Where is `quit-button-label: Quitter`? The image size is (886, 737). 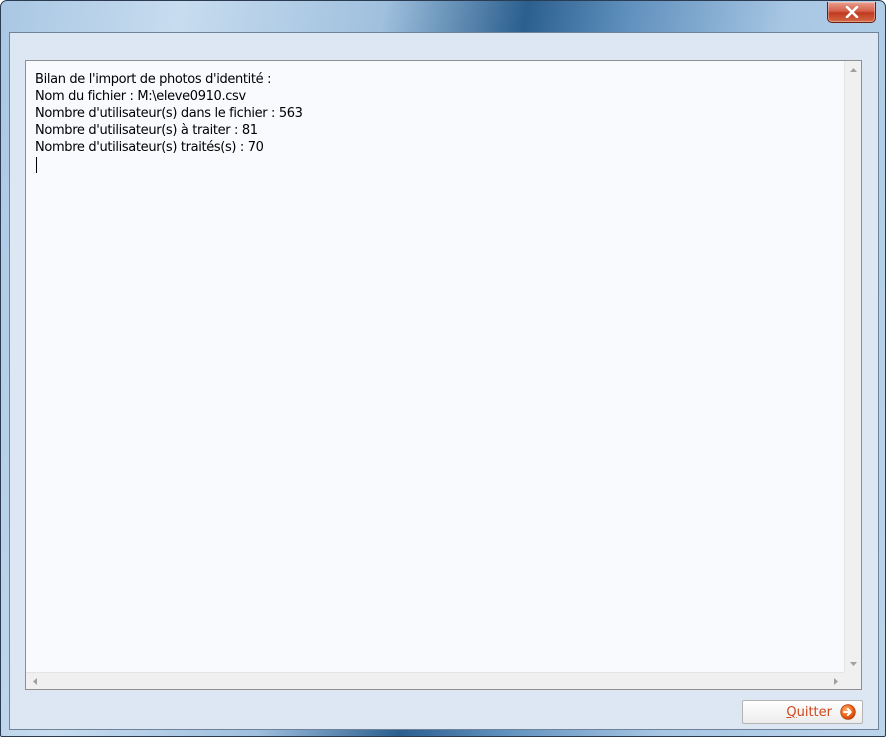 quit-button-label: Quitter is located at coordinates (809, 712).